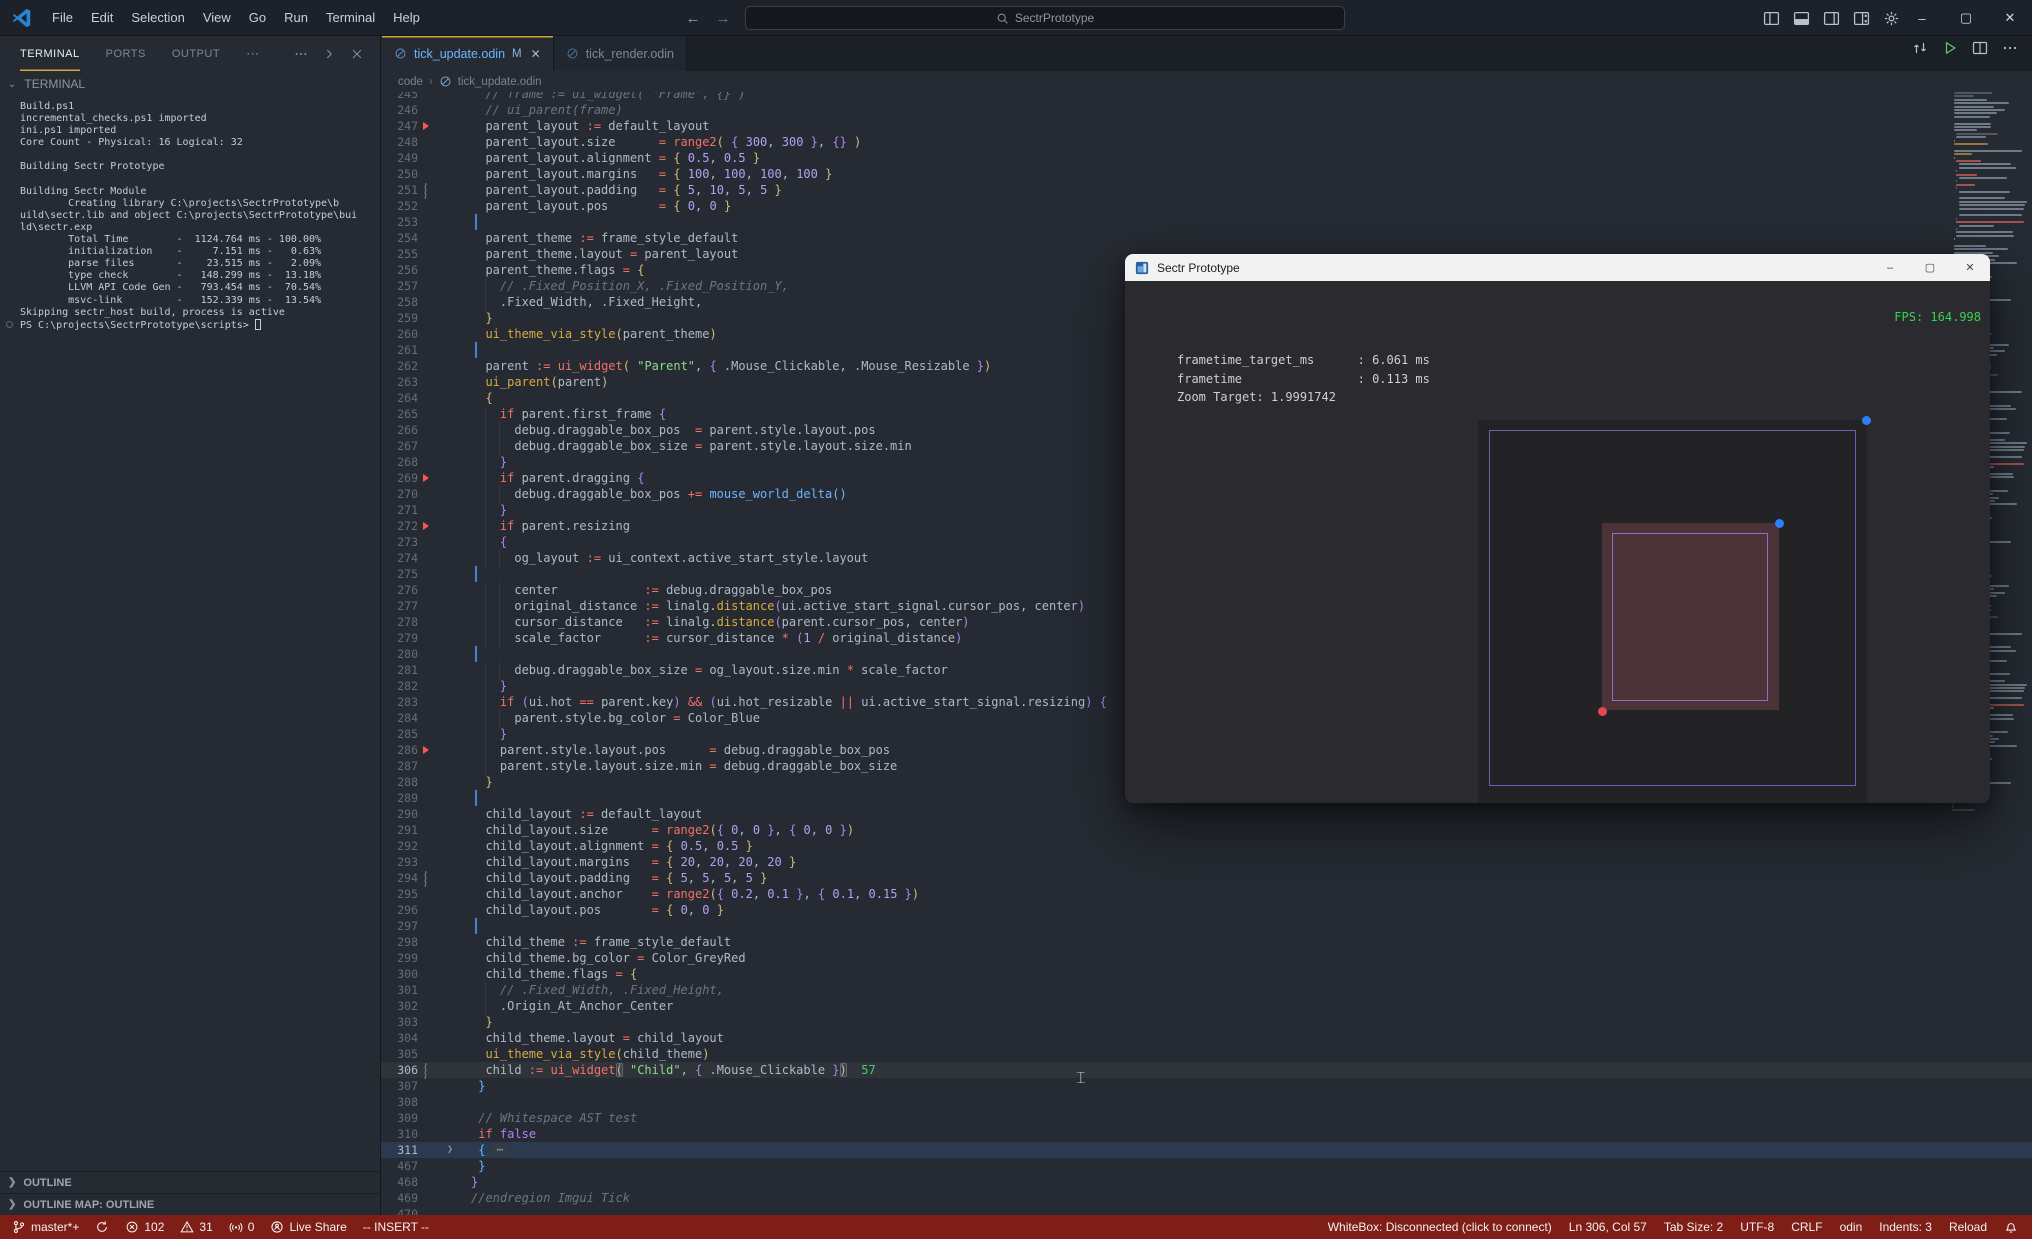  What do you see at coordinates (1206, 1086) in the screenshot?
I see `code-line: 307 }` at bounding box center [1206, 1086].